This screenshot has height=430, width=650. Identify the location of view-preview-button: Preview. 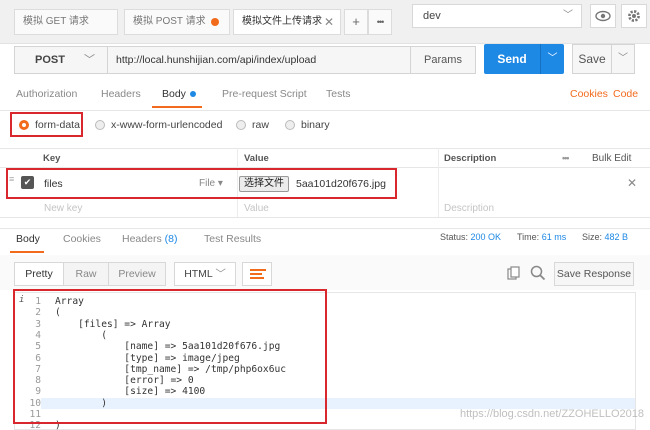
(137, 274).